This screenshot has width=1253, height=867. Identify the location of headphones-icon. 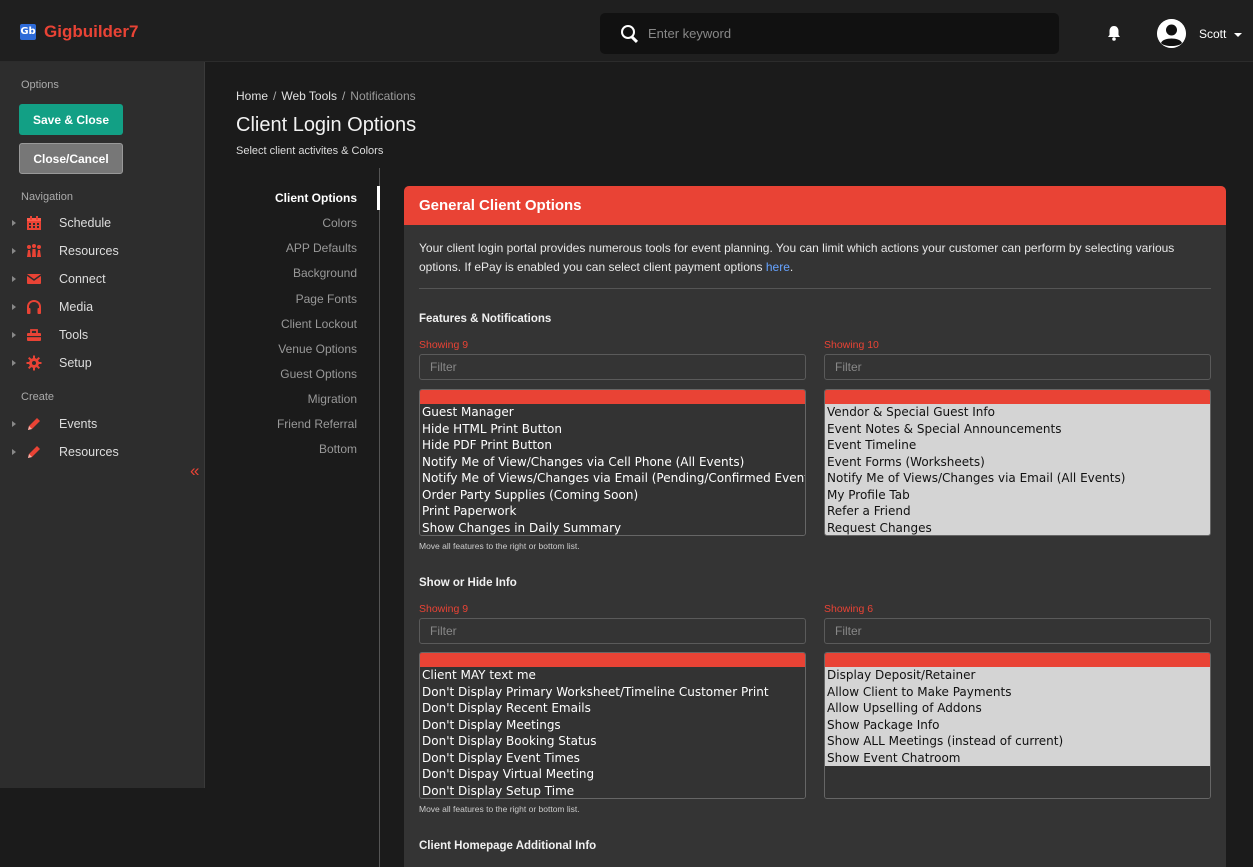
(34, 306).